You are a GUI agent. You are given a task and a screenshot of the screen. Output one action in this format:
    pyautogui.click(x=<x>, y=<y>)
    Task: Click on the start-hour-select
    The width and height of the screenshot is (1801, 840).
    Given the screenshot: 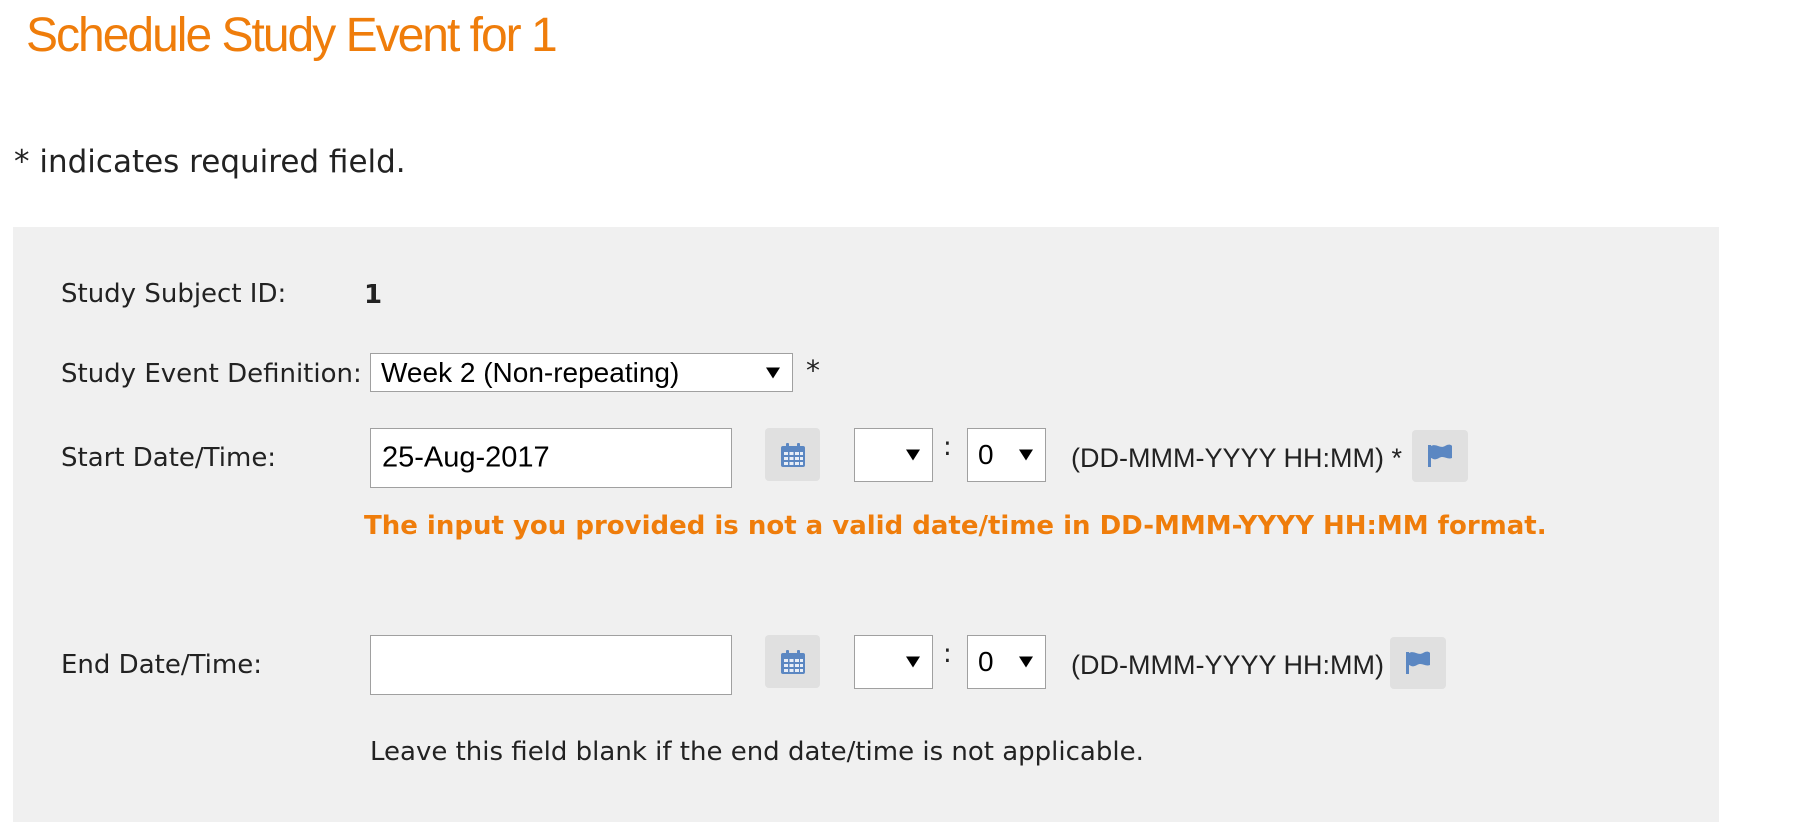 What is the action you would take?
    pyautogui.click(x=893, y=455)
    